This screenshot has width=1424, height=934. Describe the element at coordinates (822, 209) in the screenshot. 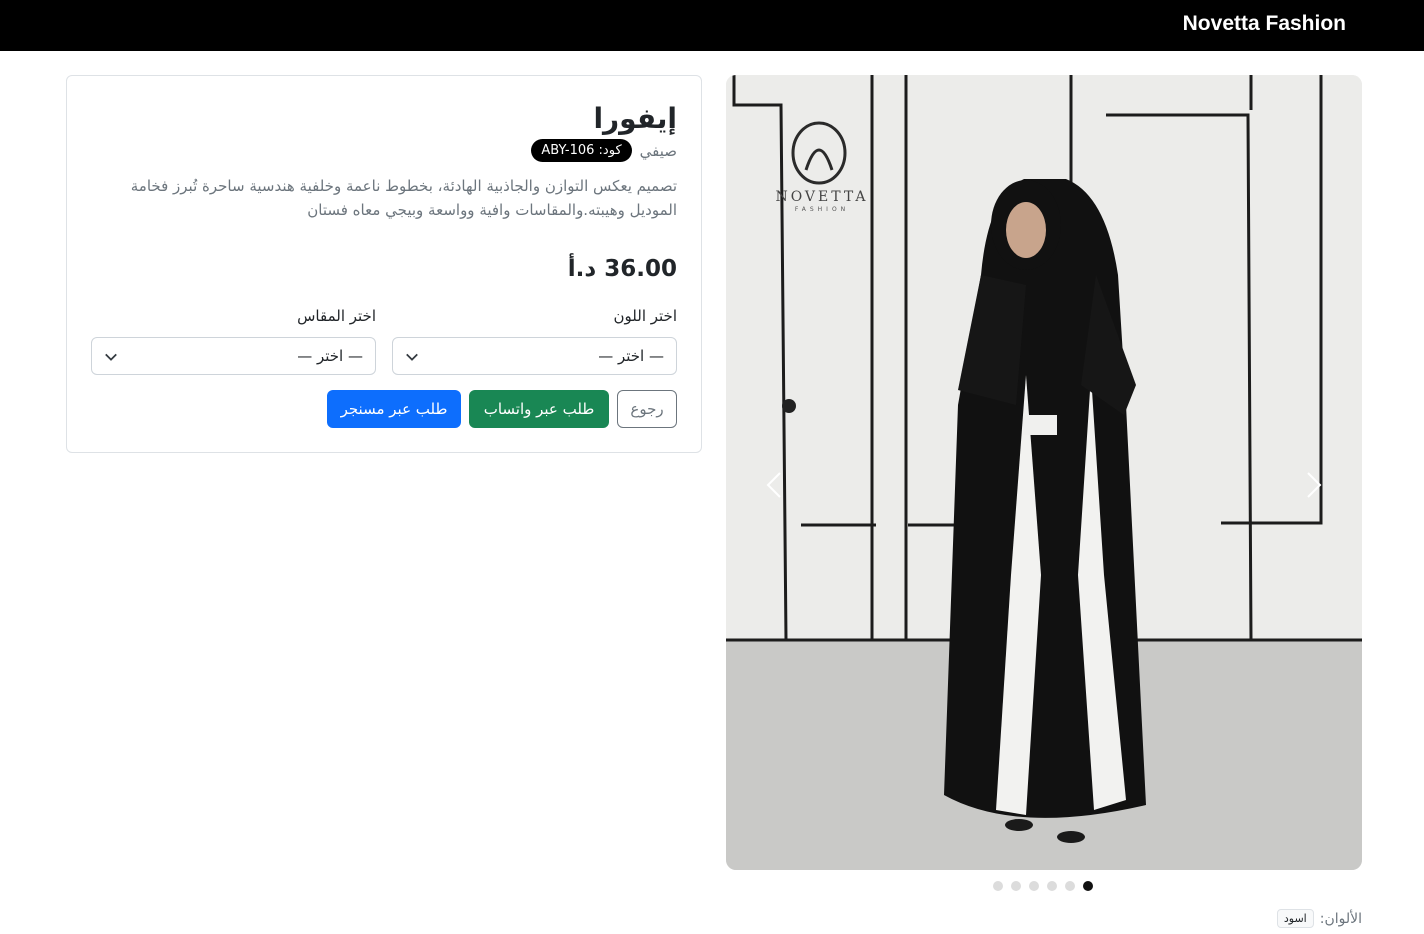

I see `logo-subtext: FASHION` at that location.